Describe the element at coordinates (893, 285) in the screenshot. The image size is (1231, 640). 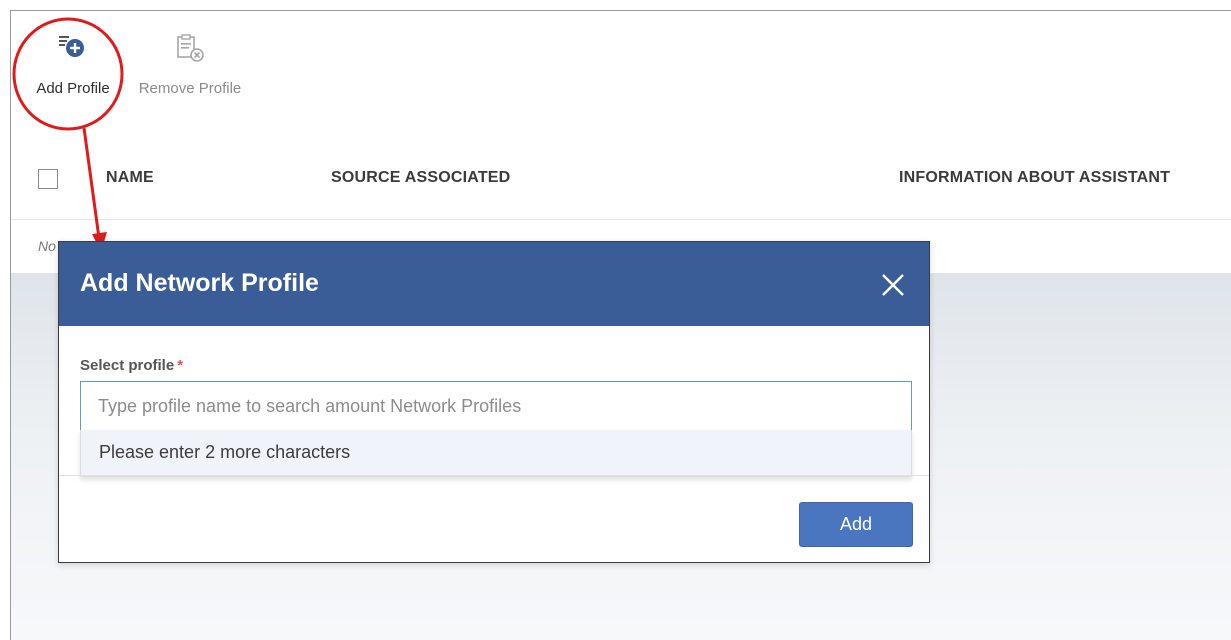
I see `close-icon` at that location.